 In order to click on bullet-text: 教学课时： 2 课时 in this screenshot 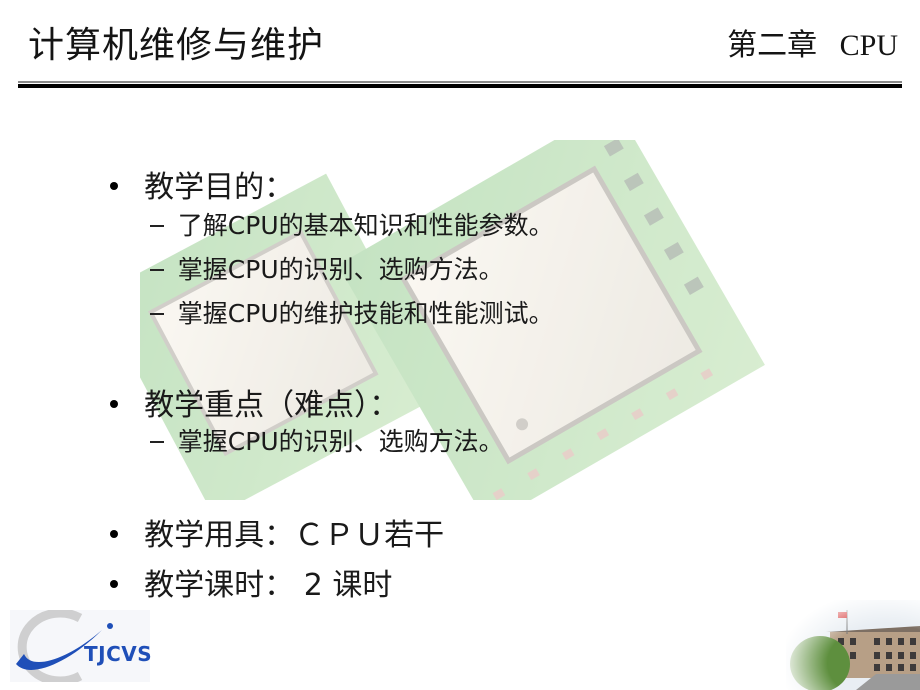, I will do `click(268, 585)`.